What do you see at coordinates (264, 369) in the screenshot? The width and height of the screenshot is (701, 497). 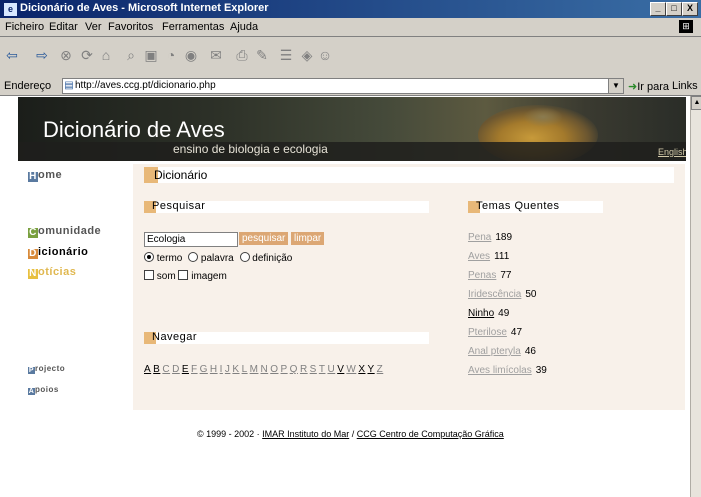 I see `letter-link-n: N` at bounding box center [264, 369].